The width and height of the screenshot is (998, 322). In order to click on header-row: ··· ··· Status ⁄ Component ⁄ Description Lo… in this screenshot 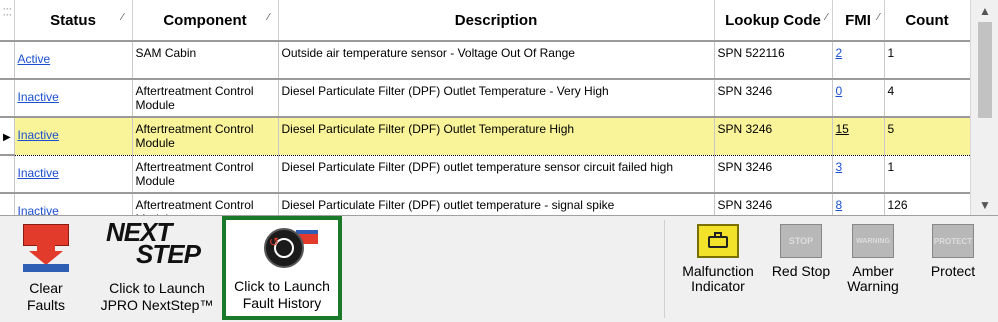, I will do `click(485, 21)`.